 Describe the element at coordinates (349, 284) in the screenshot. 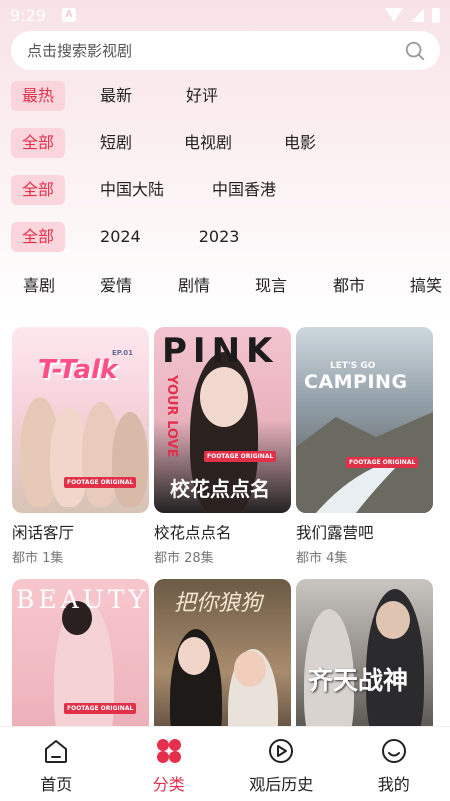

I see `genre-chip-urban: 都市` at that location.